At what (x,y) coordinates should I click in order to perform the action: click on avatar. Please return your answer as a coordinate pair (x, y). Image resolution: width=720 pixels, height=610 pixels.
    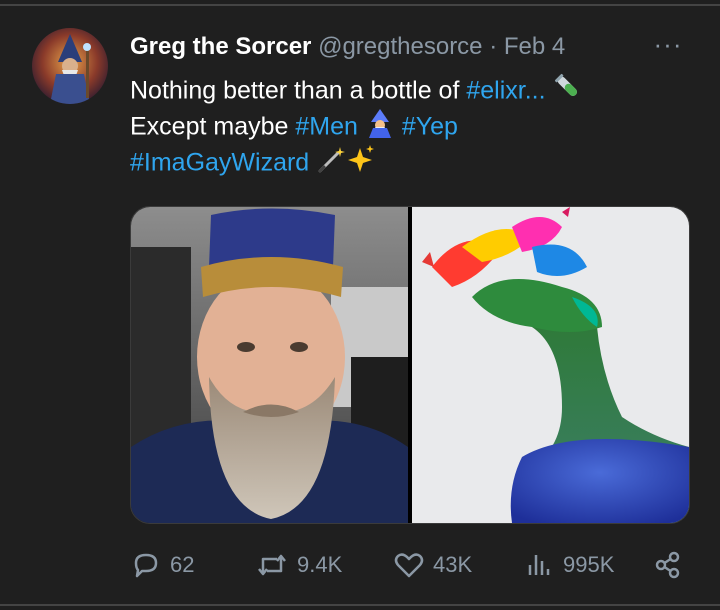
    Looking at the image, I should click on (70, 66).